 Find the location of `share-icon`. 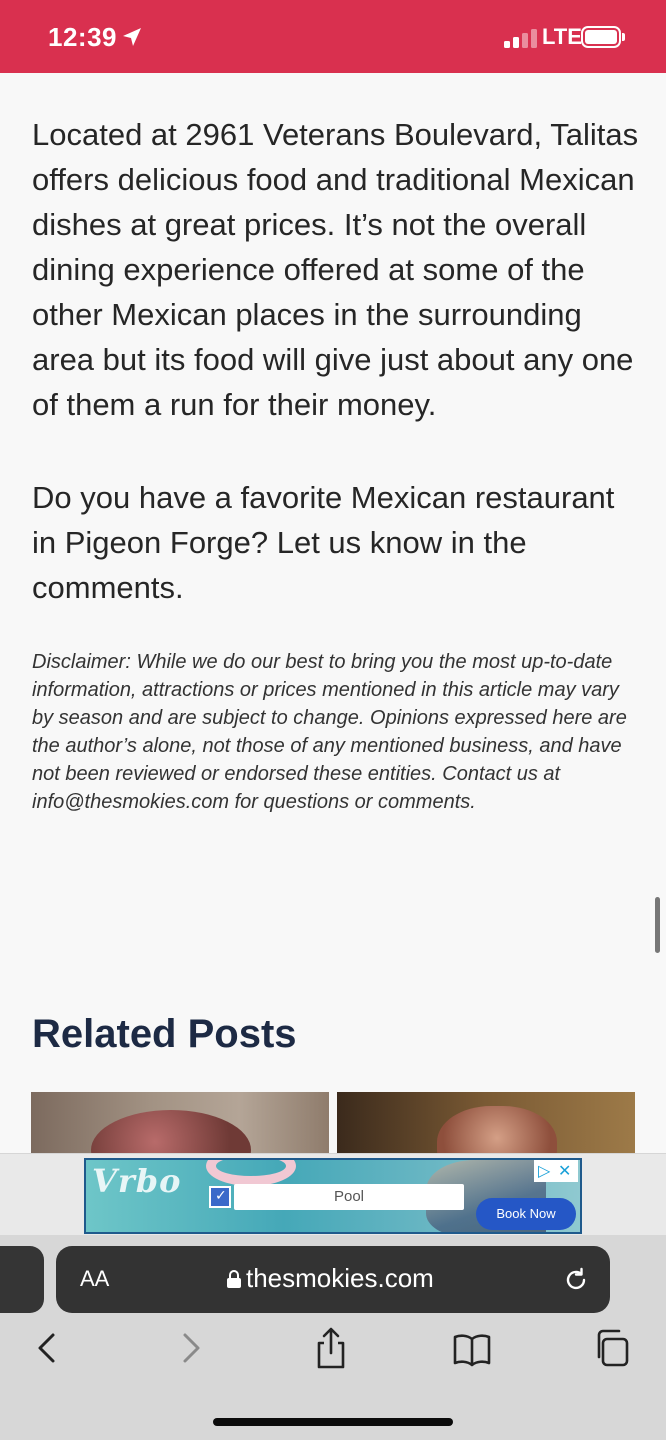

share-icon is located at coordinates (331, 1348).